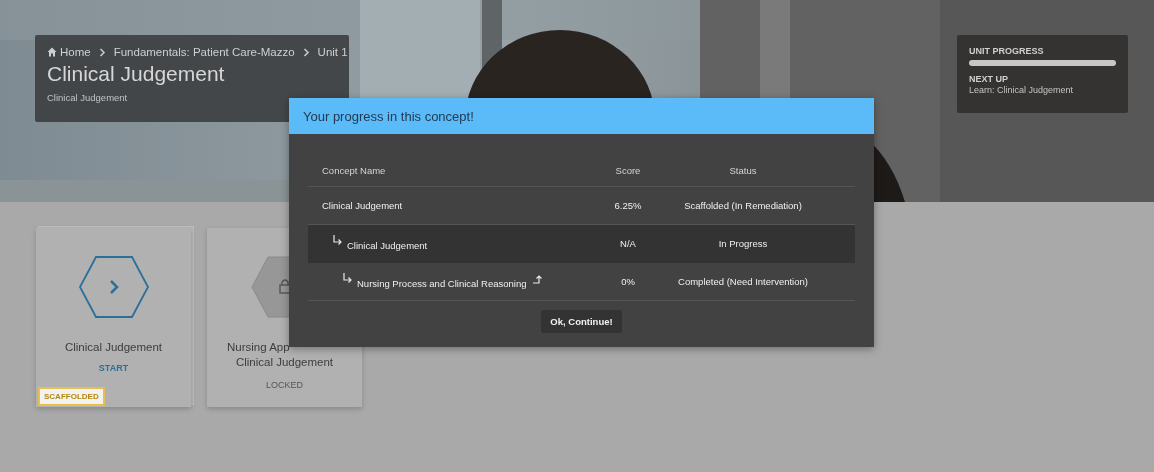  What do you see at coordinates (628, 243) in the screenshot?
I see `score-cell-text: N/A` at bounding box center [628, 243].